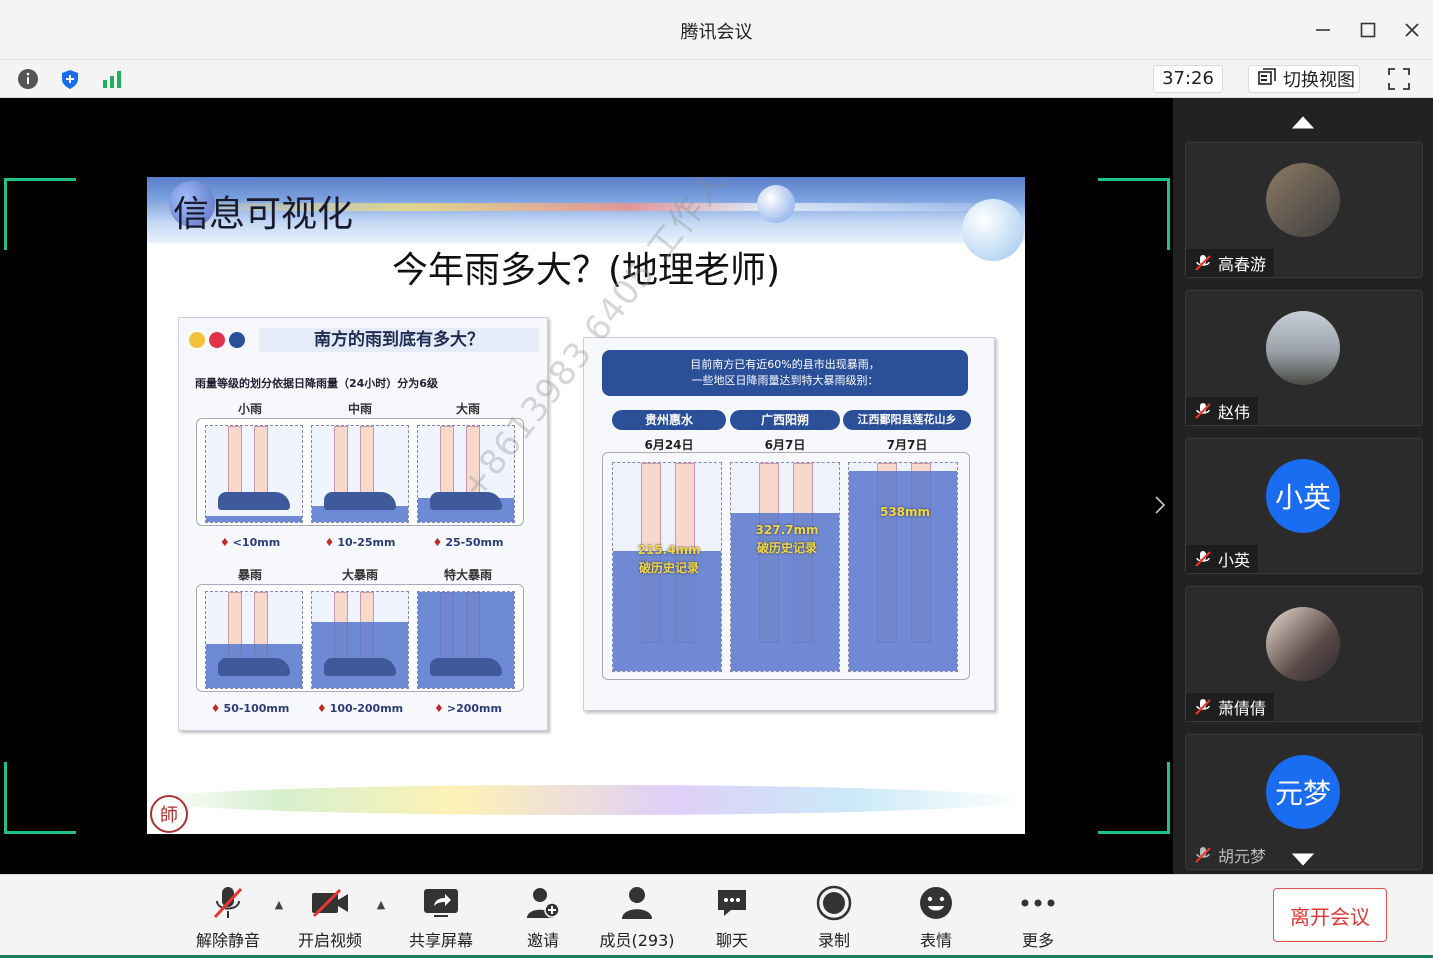 The width and height of the screenshot is (1433, 958). I want to click on level-range: <10mm, so click(250, 542).